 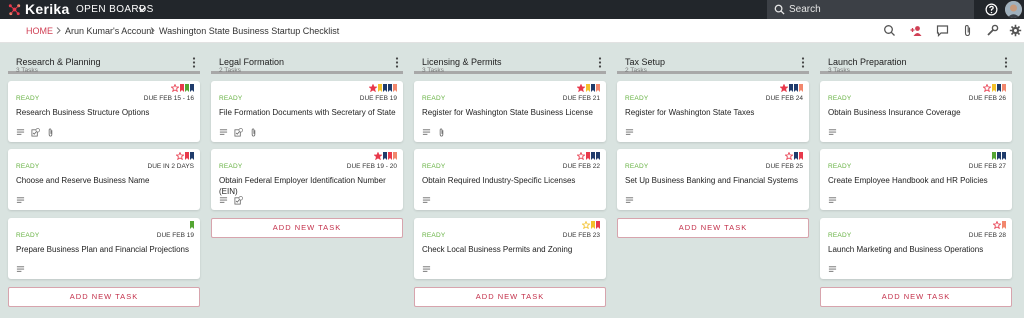 What do you see at coordinates (991, 9) in the screenshot?
I see `help-icon` at bounding box center [991, 9].